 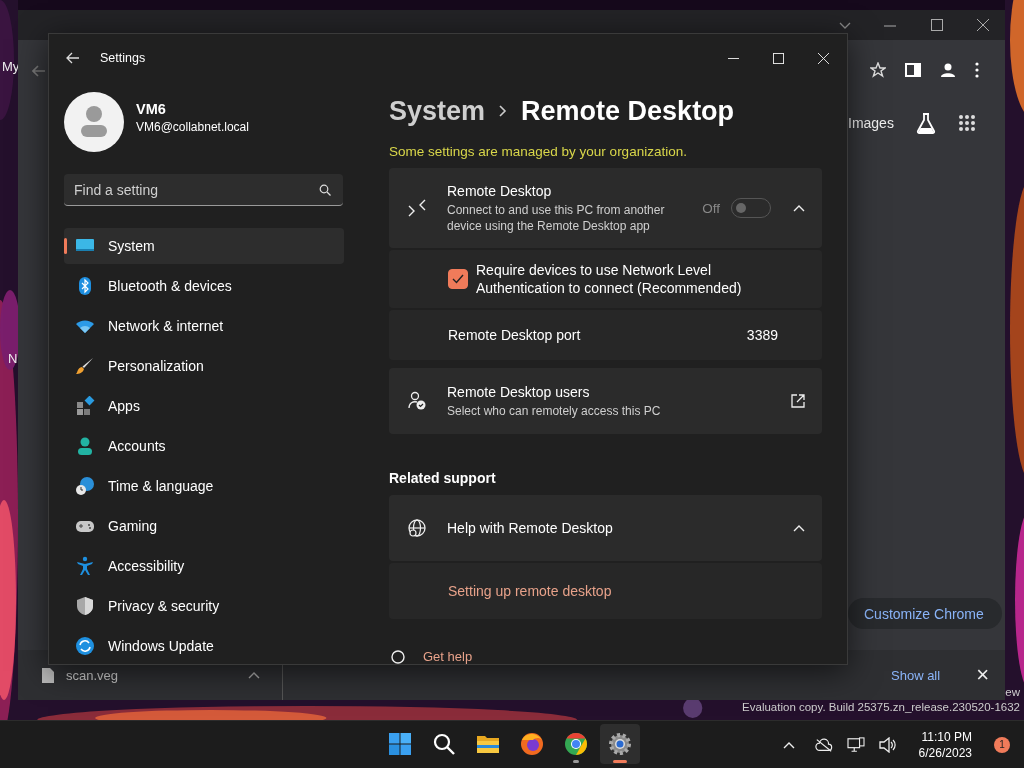 What do you see at coordinates (983, 25) in the screenshot?
I see `close-icon` at bounding box center [983, 25].